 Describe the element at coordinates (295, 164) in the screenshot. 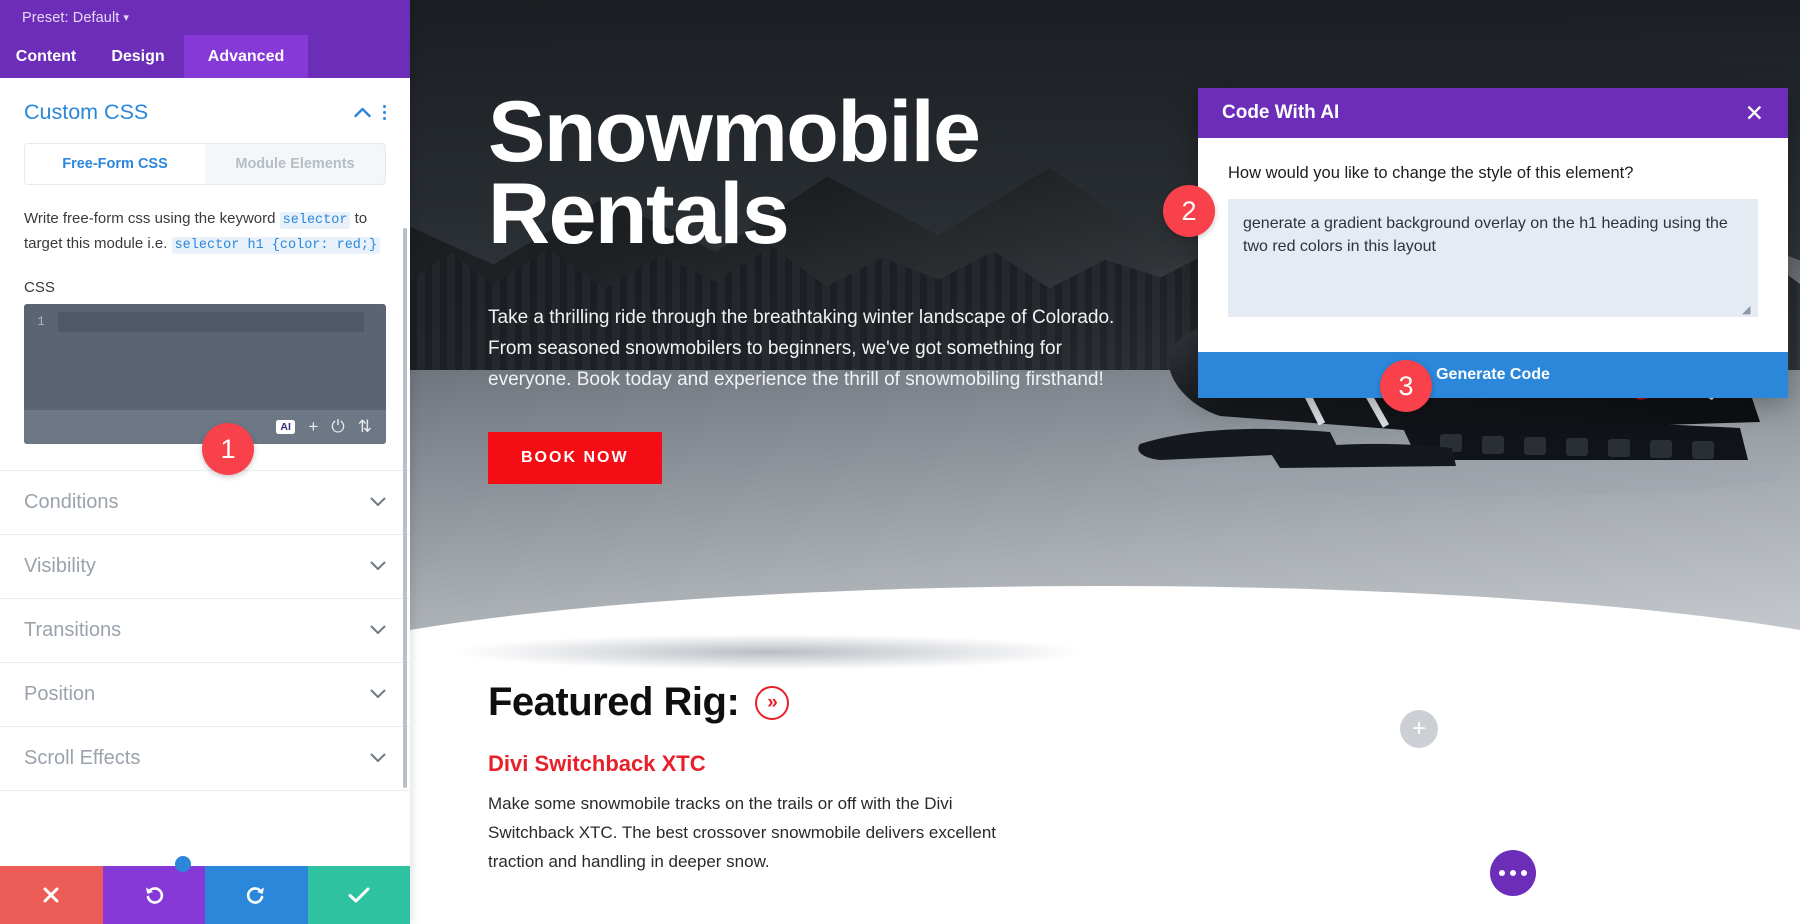

I see `tab-module-elements: Module Elements` at that location.